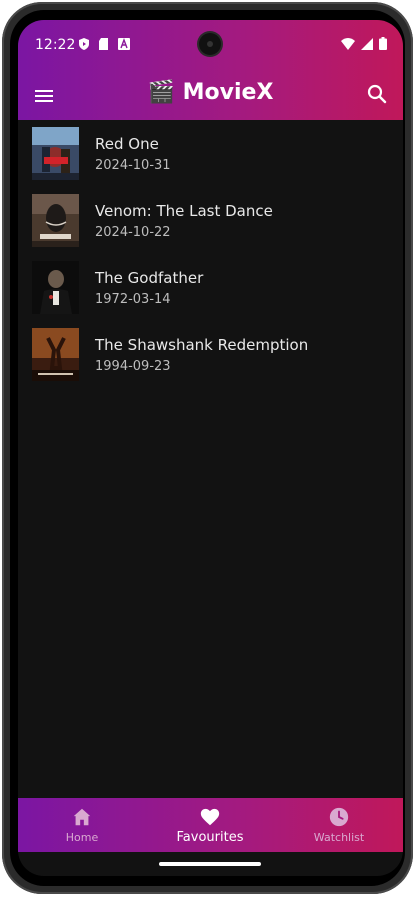 The image size is (417, 898). I want to click on search-icon, so click(377, 94).